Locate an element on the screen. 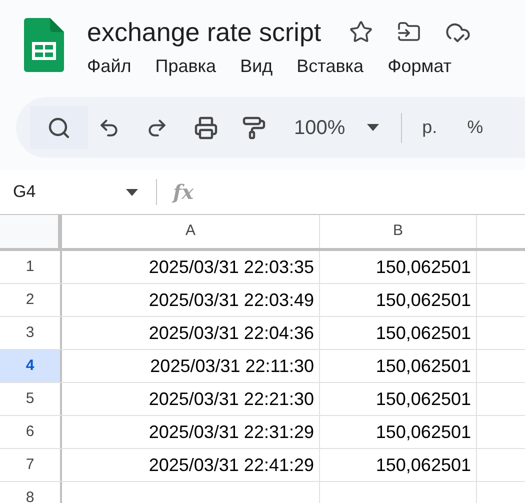 This screenshot has height=503, width=525. table-cell: 2025/03/31 22:41:29 is located at coordinates (191, 465).